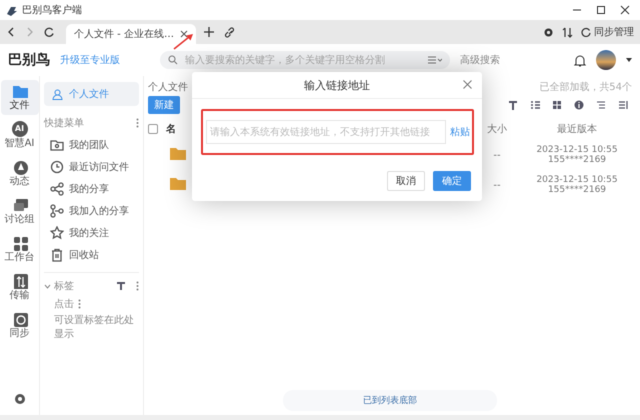  Describe the element at coordinates (601, 105) in the screenshot. I see `outline-icon` at that location.